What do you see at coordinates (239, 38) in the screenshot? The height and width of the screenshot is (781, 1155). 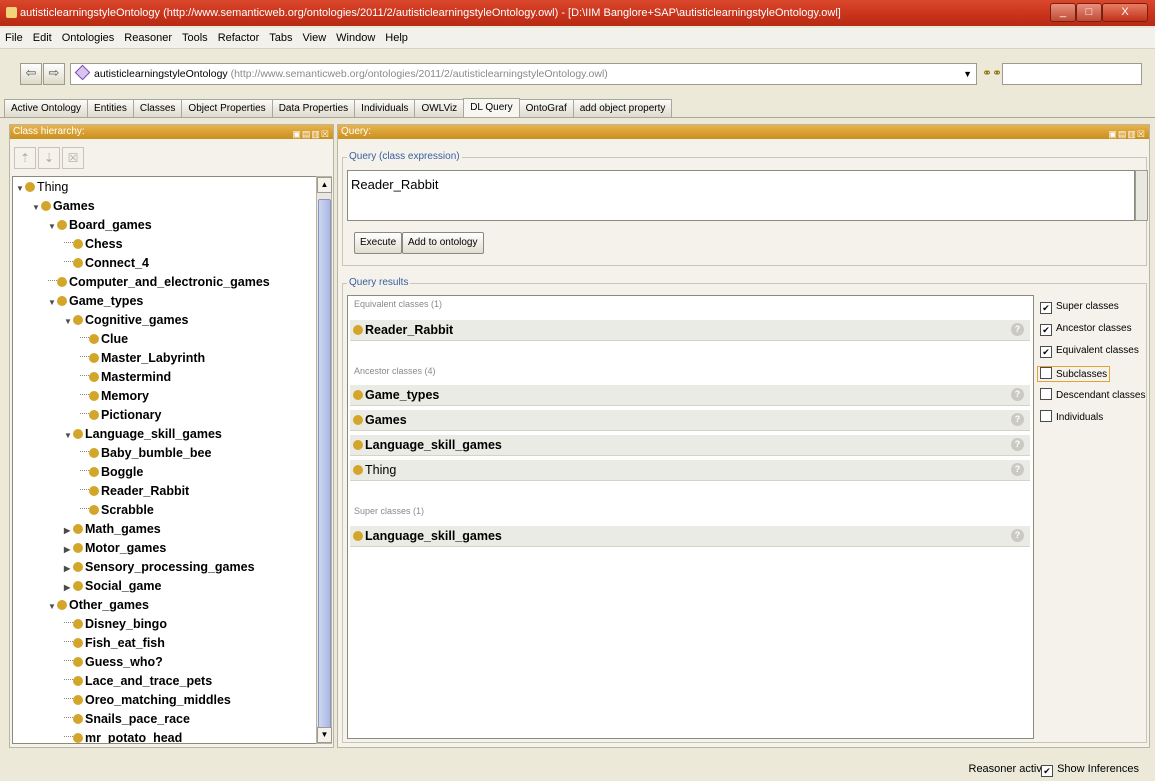 I see `menu-item-refactor: Refactor` at bounding box center [239, 38].